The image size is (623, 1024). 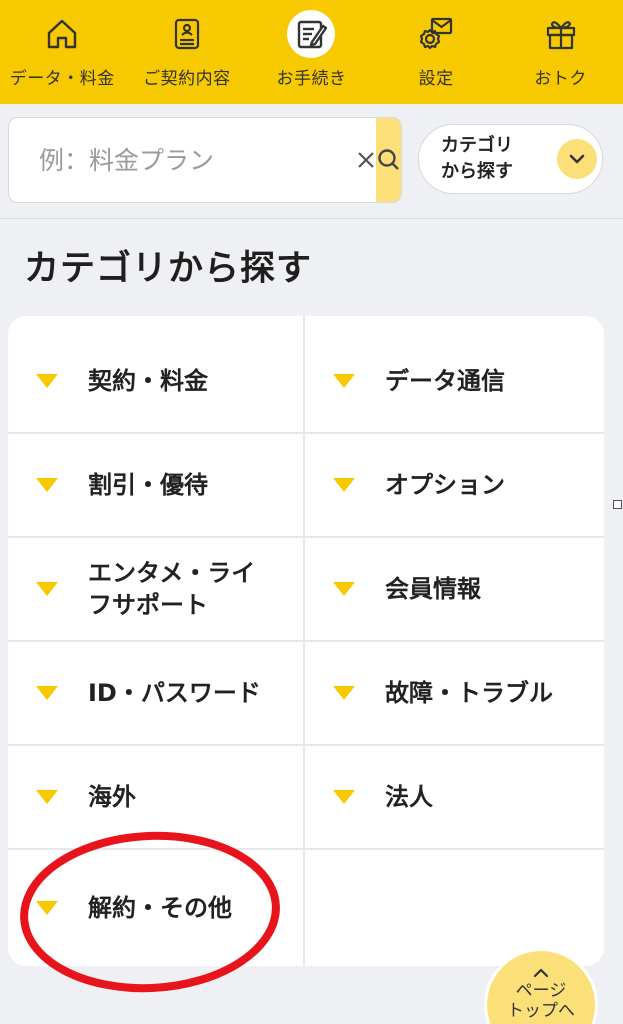 I want to click on category-entertainment-life-support: エンタメ・ライ フサポート, so click(x=156, y=590).